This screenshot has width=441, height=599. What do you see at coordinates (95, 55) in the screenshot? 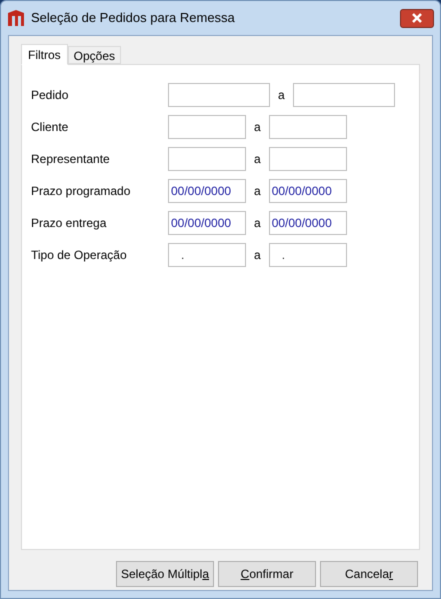
I see `tab: Opções` at bounding box center [95, 55].